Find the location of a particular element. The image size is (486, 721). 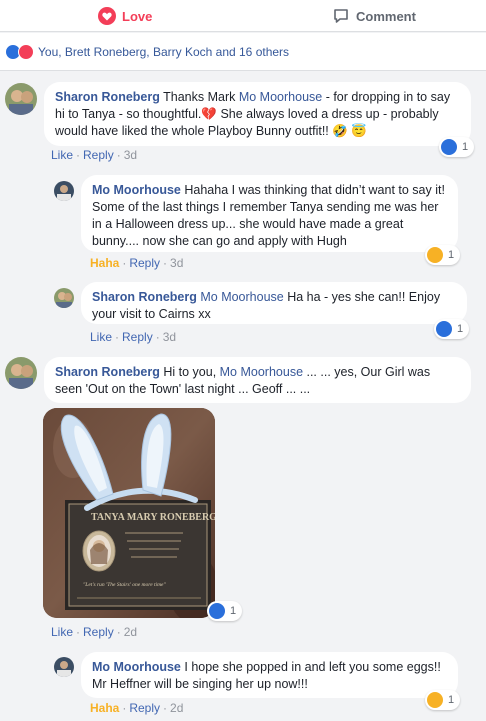

comment-meta: Like · Reply · 2d is located at coordinates (94, 632).